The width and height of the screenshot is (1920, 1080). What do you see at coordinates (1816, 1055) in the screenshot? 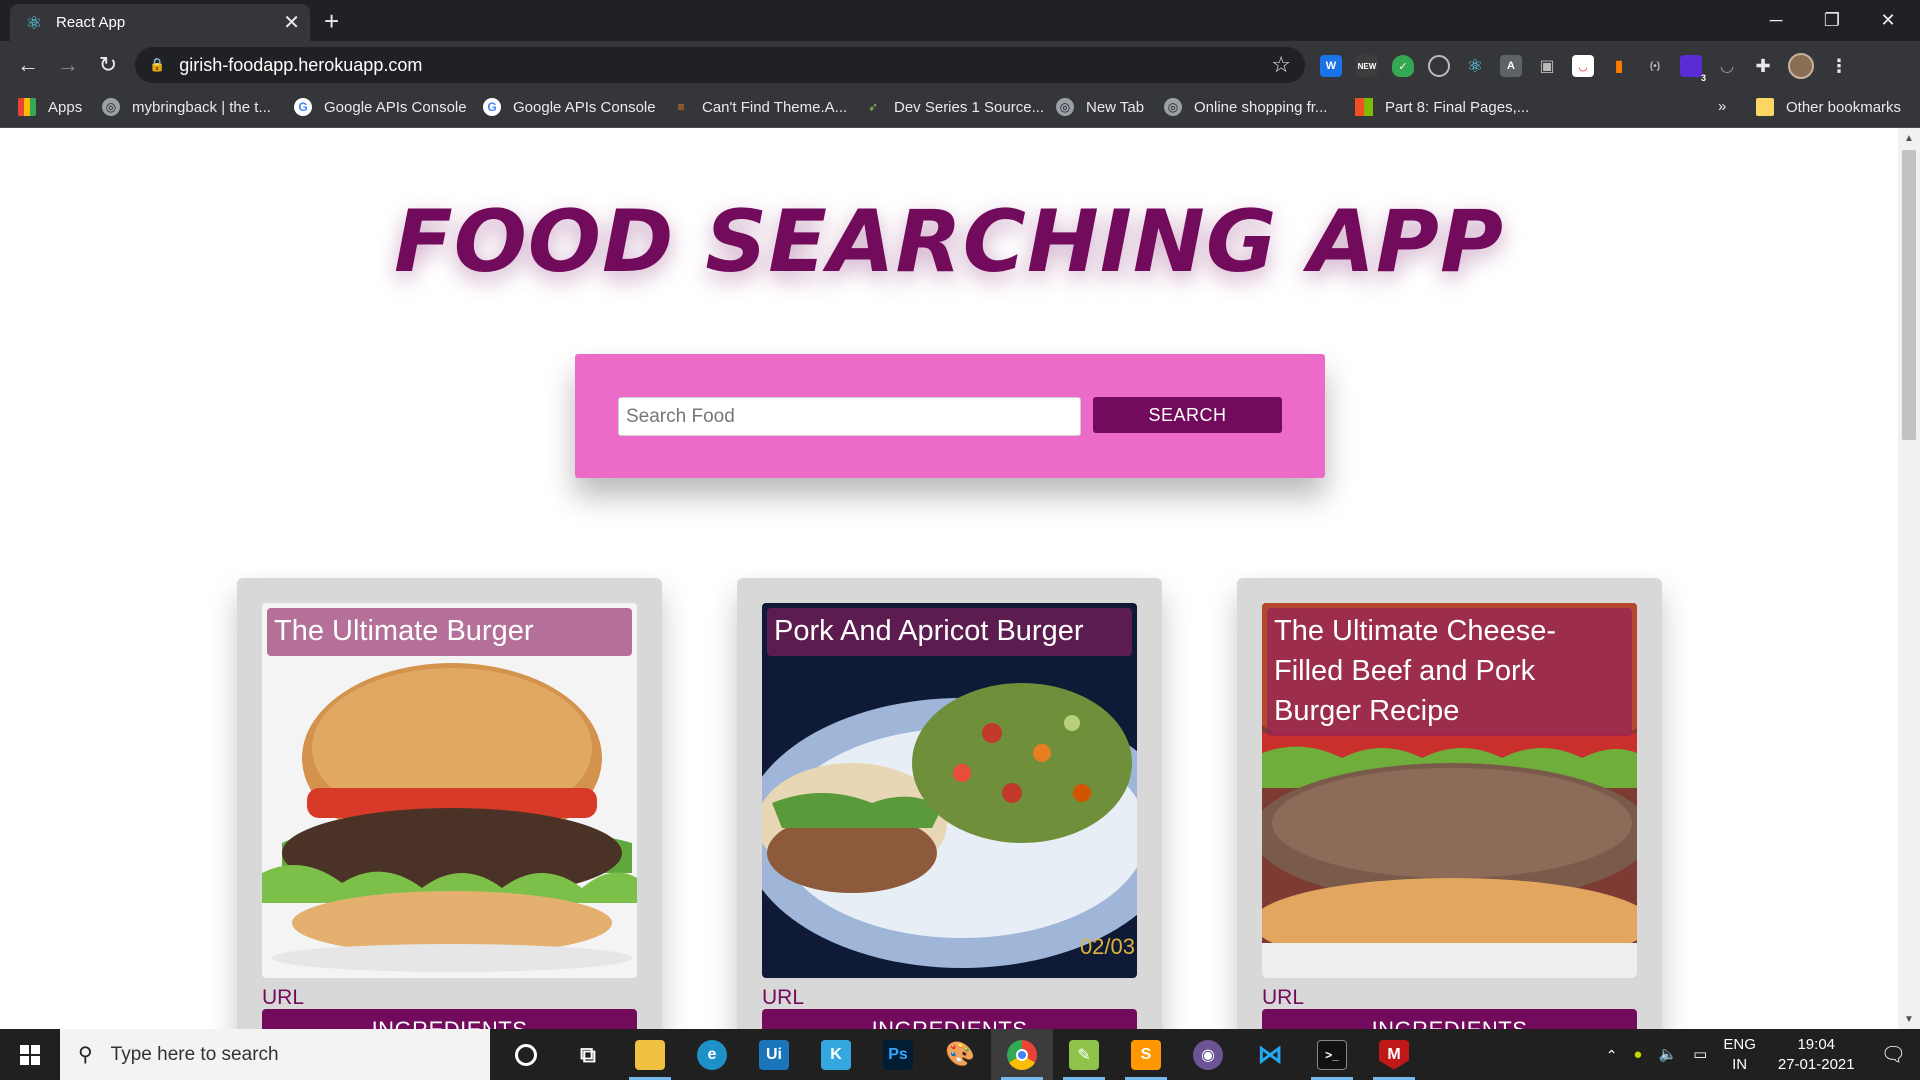
I see `clock: 19:04 27-01-2021` at bounding box center [1816, 1055].